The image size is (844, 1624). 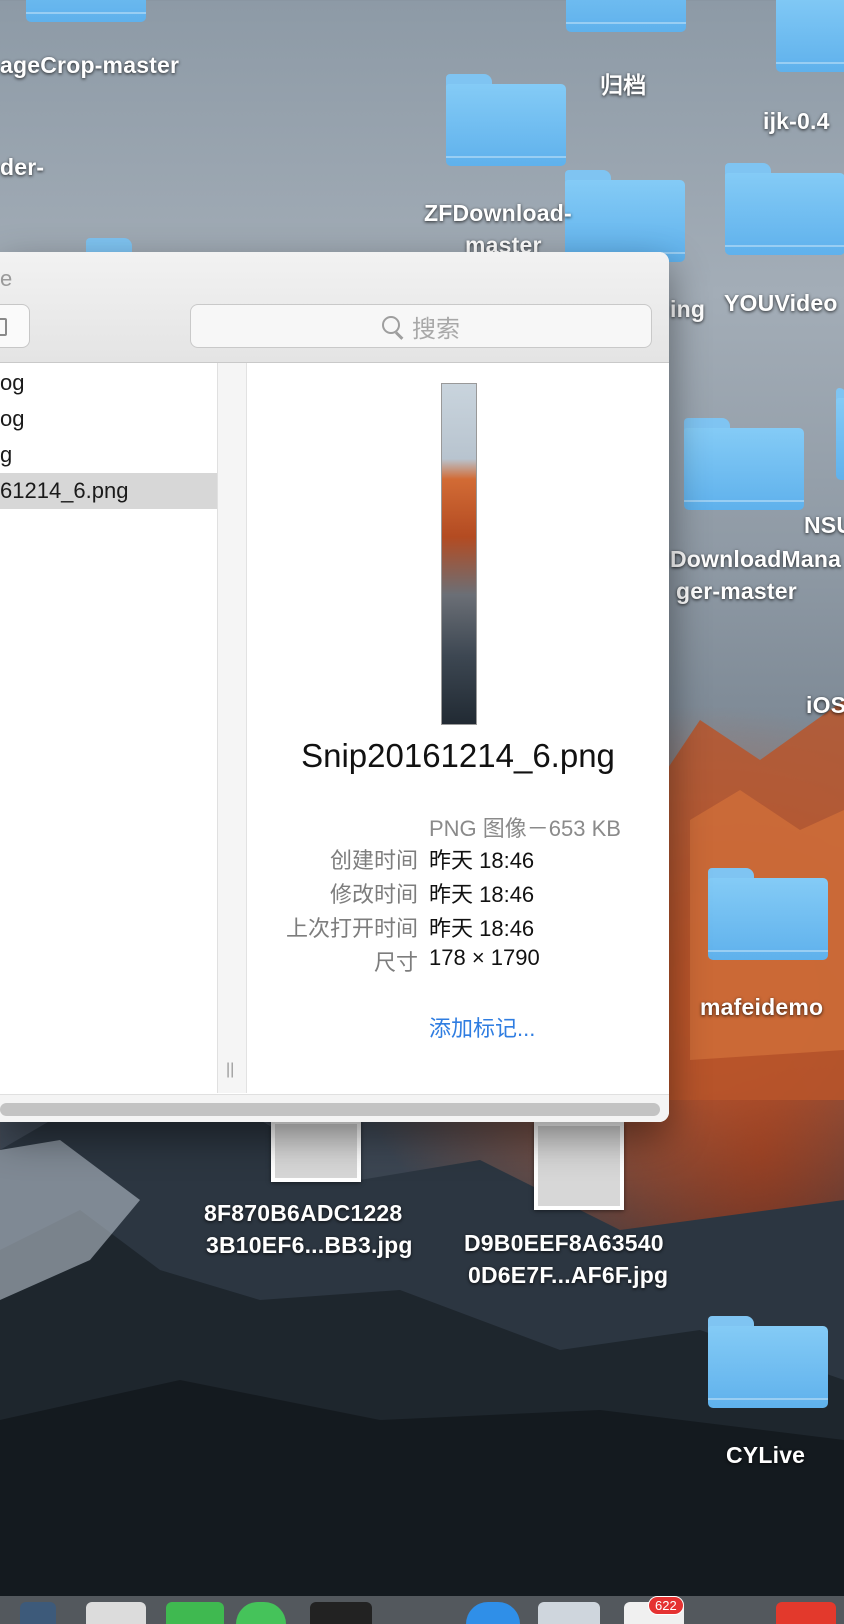 What do you see at coordinates (422, 1610) in the screenshot?
I see `dock` at bounding box center [422, 1610].